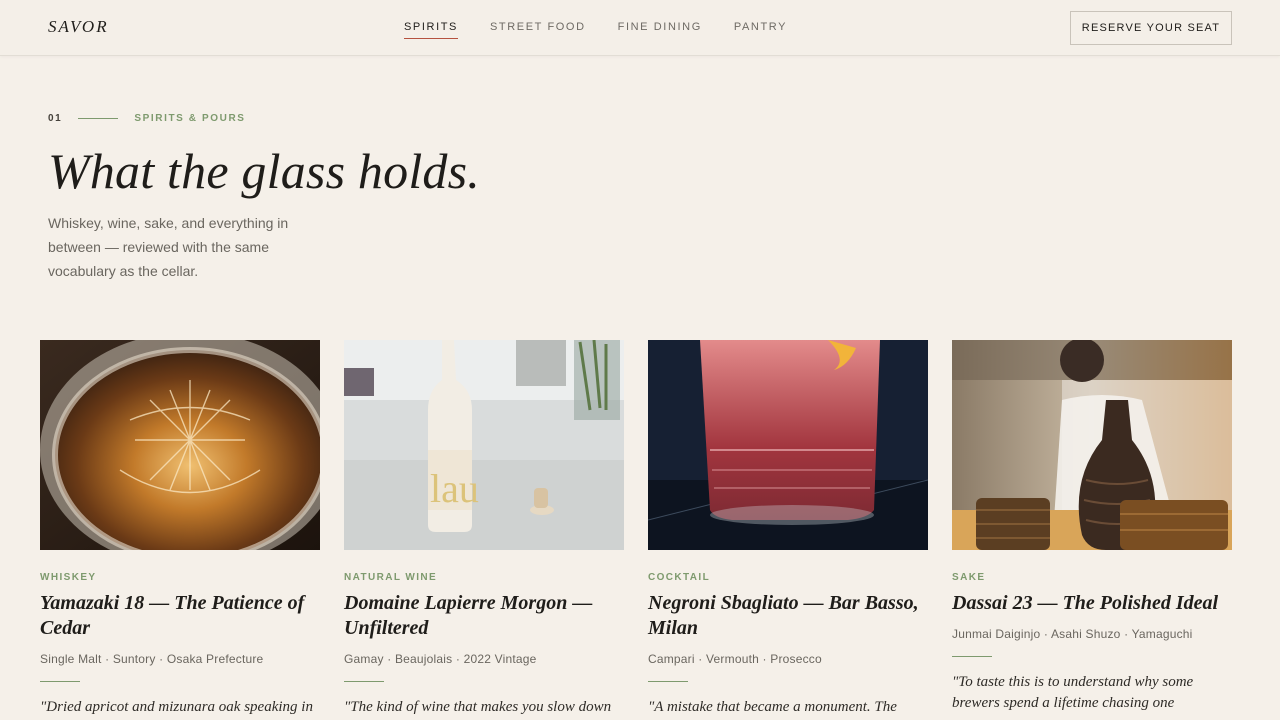 Image resolution: width=1280 pixels, height=720 pixels. What do you see at coordinates (180, 445) in the screenshot?
I see `whiskey-glass-photo` at bounding box center [180, 445].